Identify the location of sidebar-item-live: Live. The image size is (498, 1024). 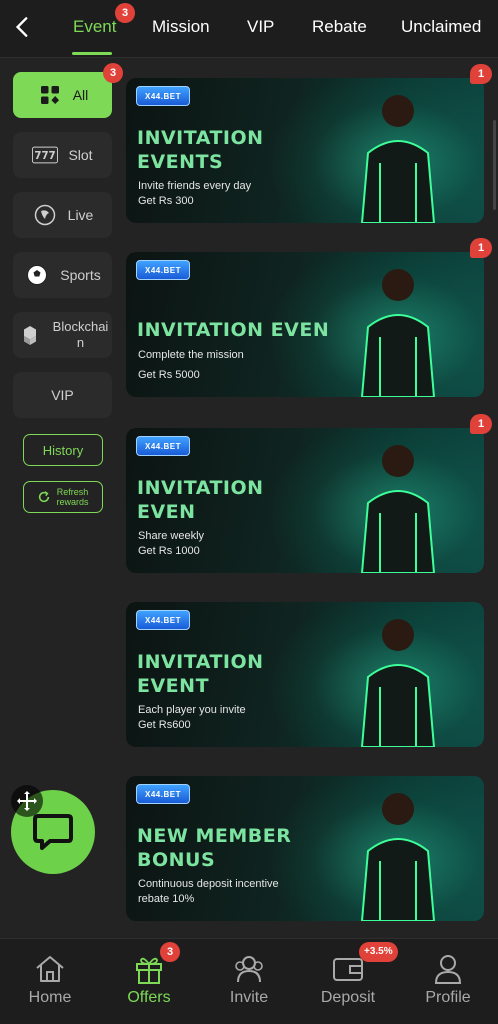
(62, 215).